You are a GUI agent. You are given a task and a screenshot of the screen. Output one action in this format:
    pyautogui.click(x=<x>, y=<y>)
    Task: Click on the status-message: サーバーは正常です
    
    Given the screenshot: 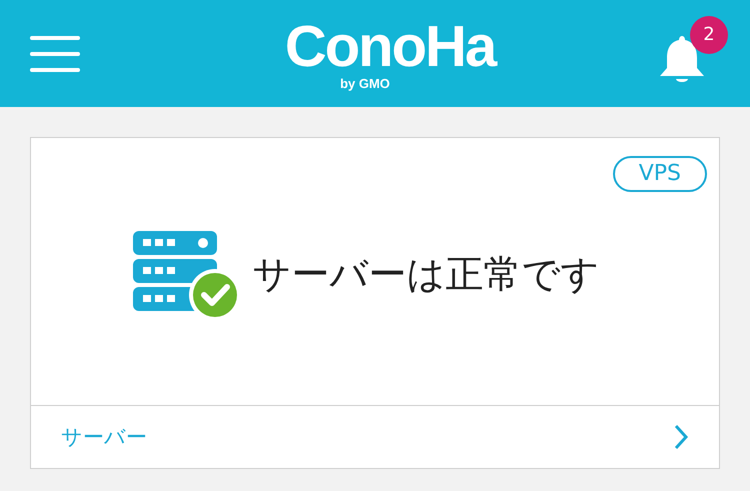 What is the action you would take?
    pyautogui.click(x=426, y=274)
    